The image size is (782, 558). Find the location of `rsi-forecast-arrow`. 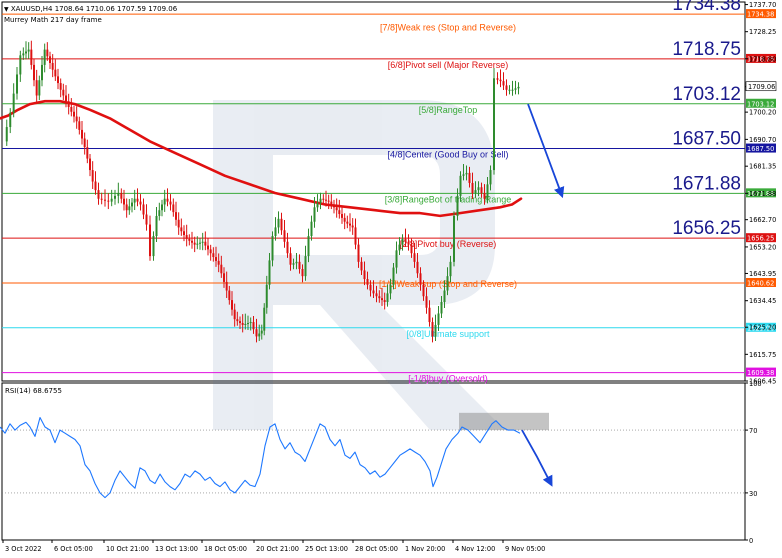

rsi-forecast-arrow is located at coordinates (537, 458).